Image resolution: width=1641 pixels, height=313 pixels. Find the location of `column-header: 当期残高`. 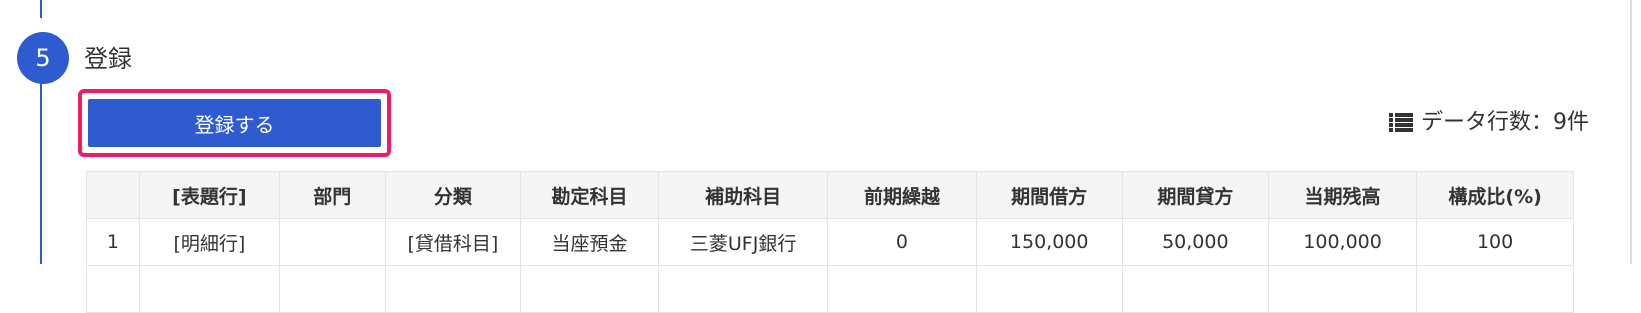

column-header: 当期残高 is located at coordinates (1342, 195).